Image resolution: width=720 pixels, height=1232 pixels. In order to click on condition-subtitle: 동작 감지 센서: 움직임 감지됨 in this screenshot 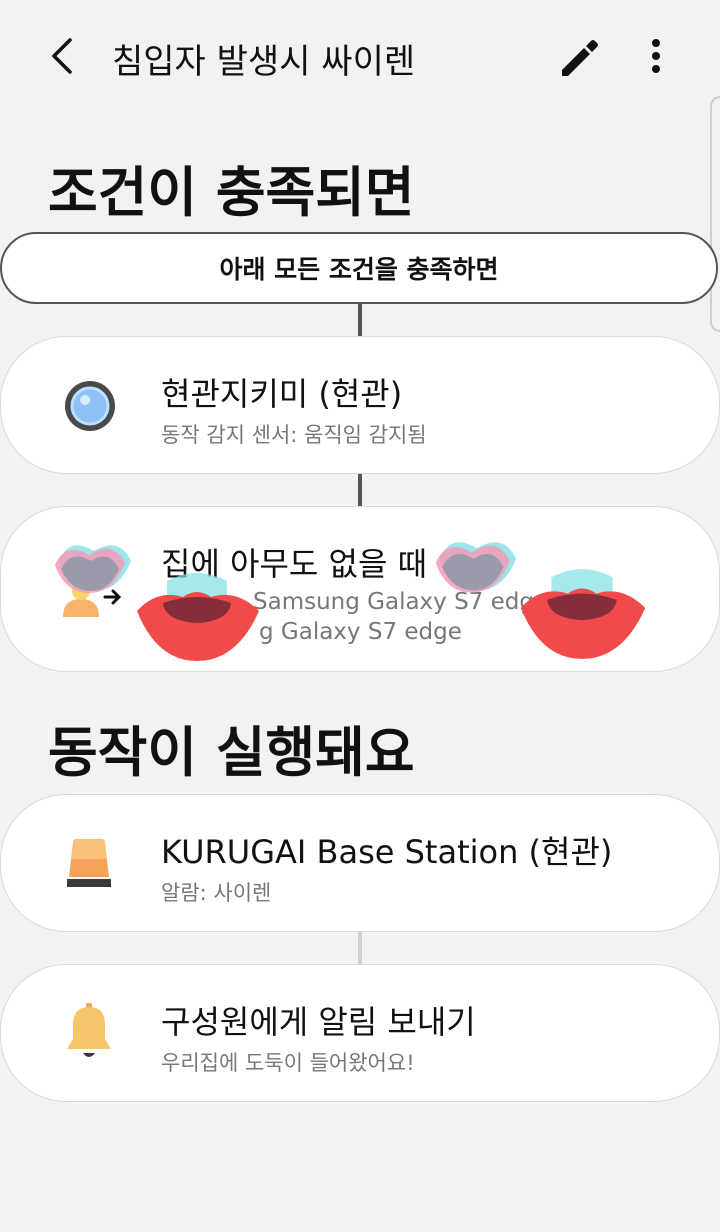, I will do `click(294, 435)`.